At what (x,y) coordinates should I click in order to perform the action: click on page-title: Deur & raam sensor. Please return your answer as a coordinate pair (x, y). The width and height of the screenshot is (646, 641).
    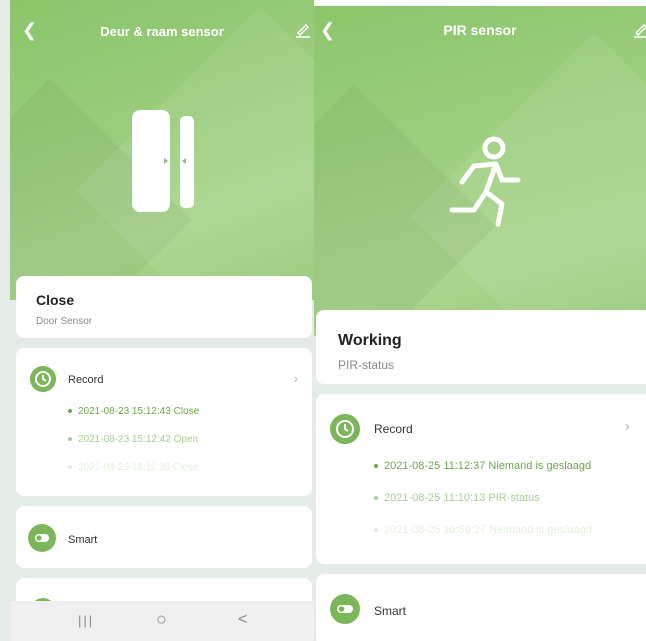
    Looking at the image, I should click on (162, 31).